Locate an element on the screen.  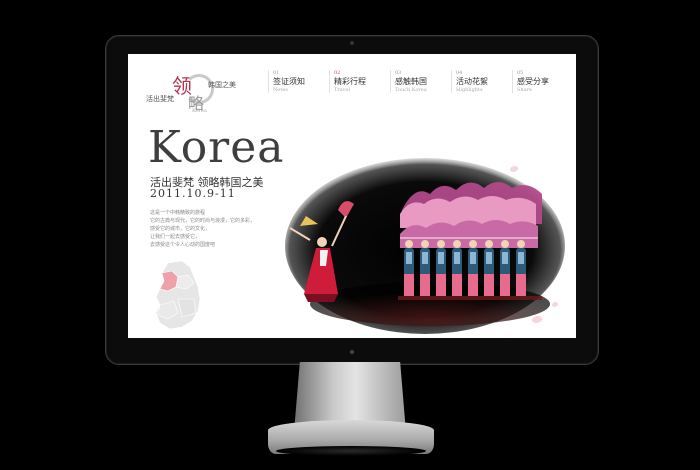
intro-line: 它的古典与现代，它的时尚与浪漫，它的多彩， is located at coordinates (203, 221).